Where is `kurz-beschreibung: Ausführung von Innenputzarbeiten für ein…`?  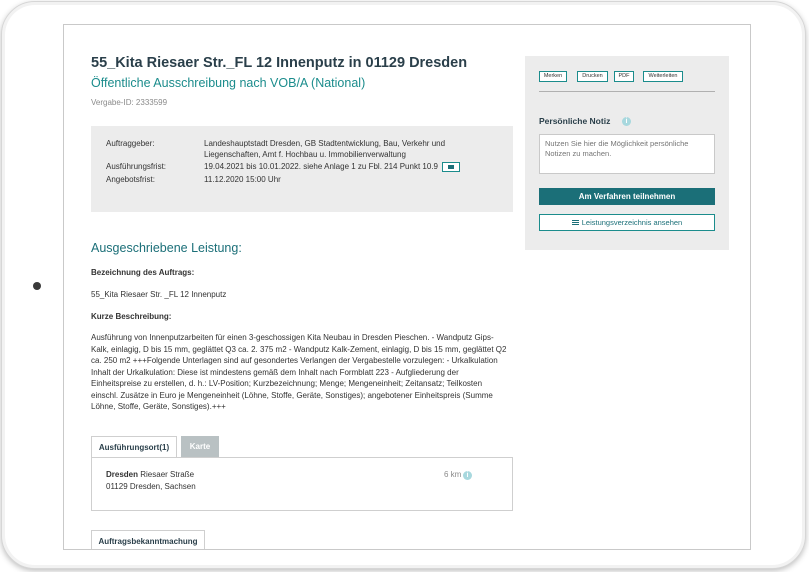
kurz-beschreibung: Ausführung von Innenputzarbeiten für ein… is located at coordinates (299, 372).